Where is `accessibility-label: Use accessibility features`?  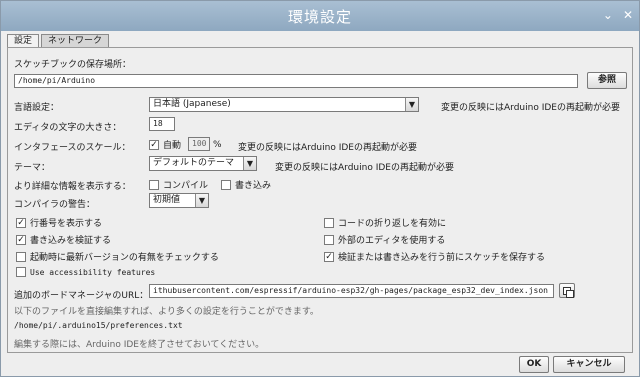
accessibility-label: Use accessibility features is located at coordinates (93, 272).